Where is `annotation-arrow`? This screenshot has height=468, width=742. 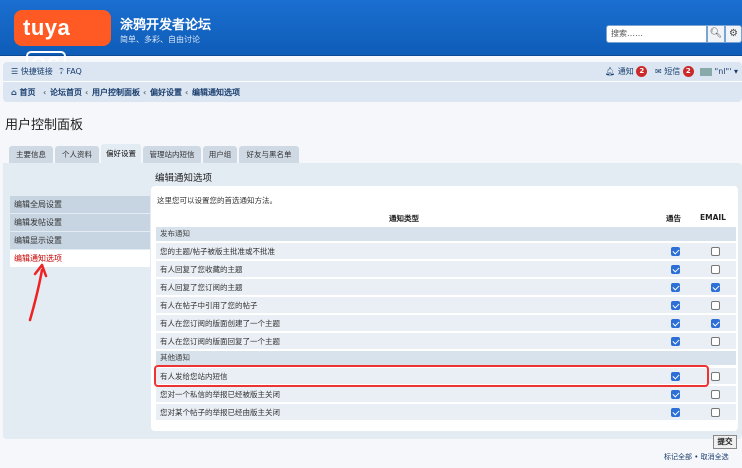 annotation-arrow is located at coordinates (38, 292).